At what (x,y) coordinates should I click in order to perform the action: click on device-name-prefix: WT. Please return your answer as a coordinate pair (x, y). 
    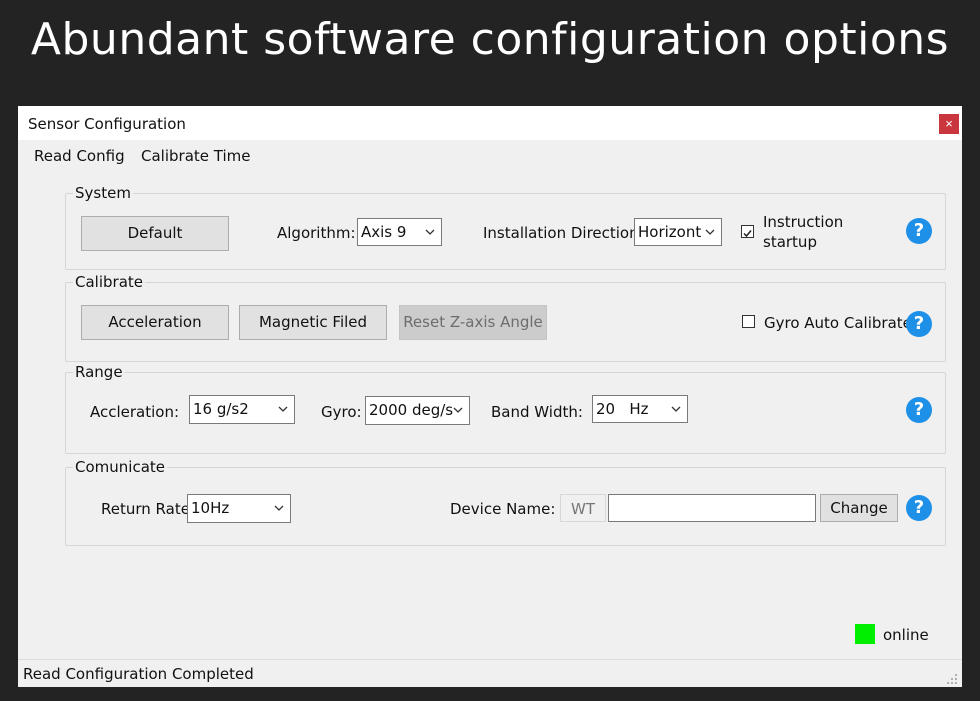
    Looking at the image, I should click on (583, 508).